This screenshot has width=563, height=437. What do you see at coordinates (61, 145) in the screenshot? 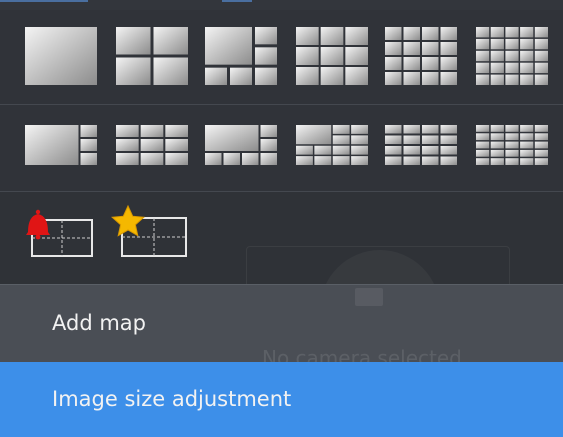
I see `layout-wide-1-plus-3-icon` at bounding box center [61, 145].